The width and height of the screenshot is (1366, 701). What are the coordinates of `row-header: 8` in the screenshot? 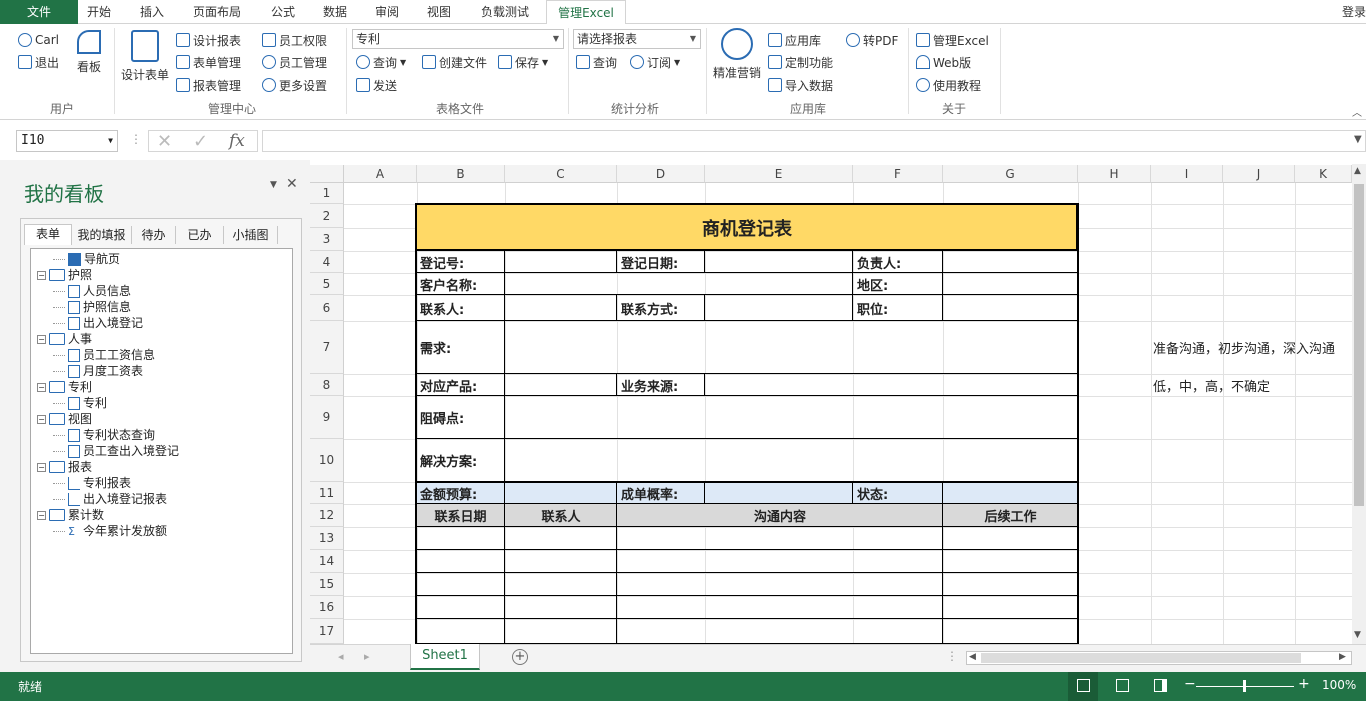 It's located at (327, 385).